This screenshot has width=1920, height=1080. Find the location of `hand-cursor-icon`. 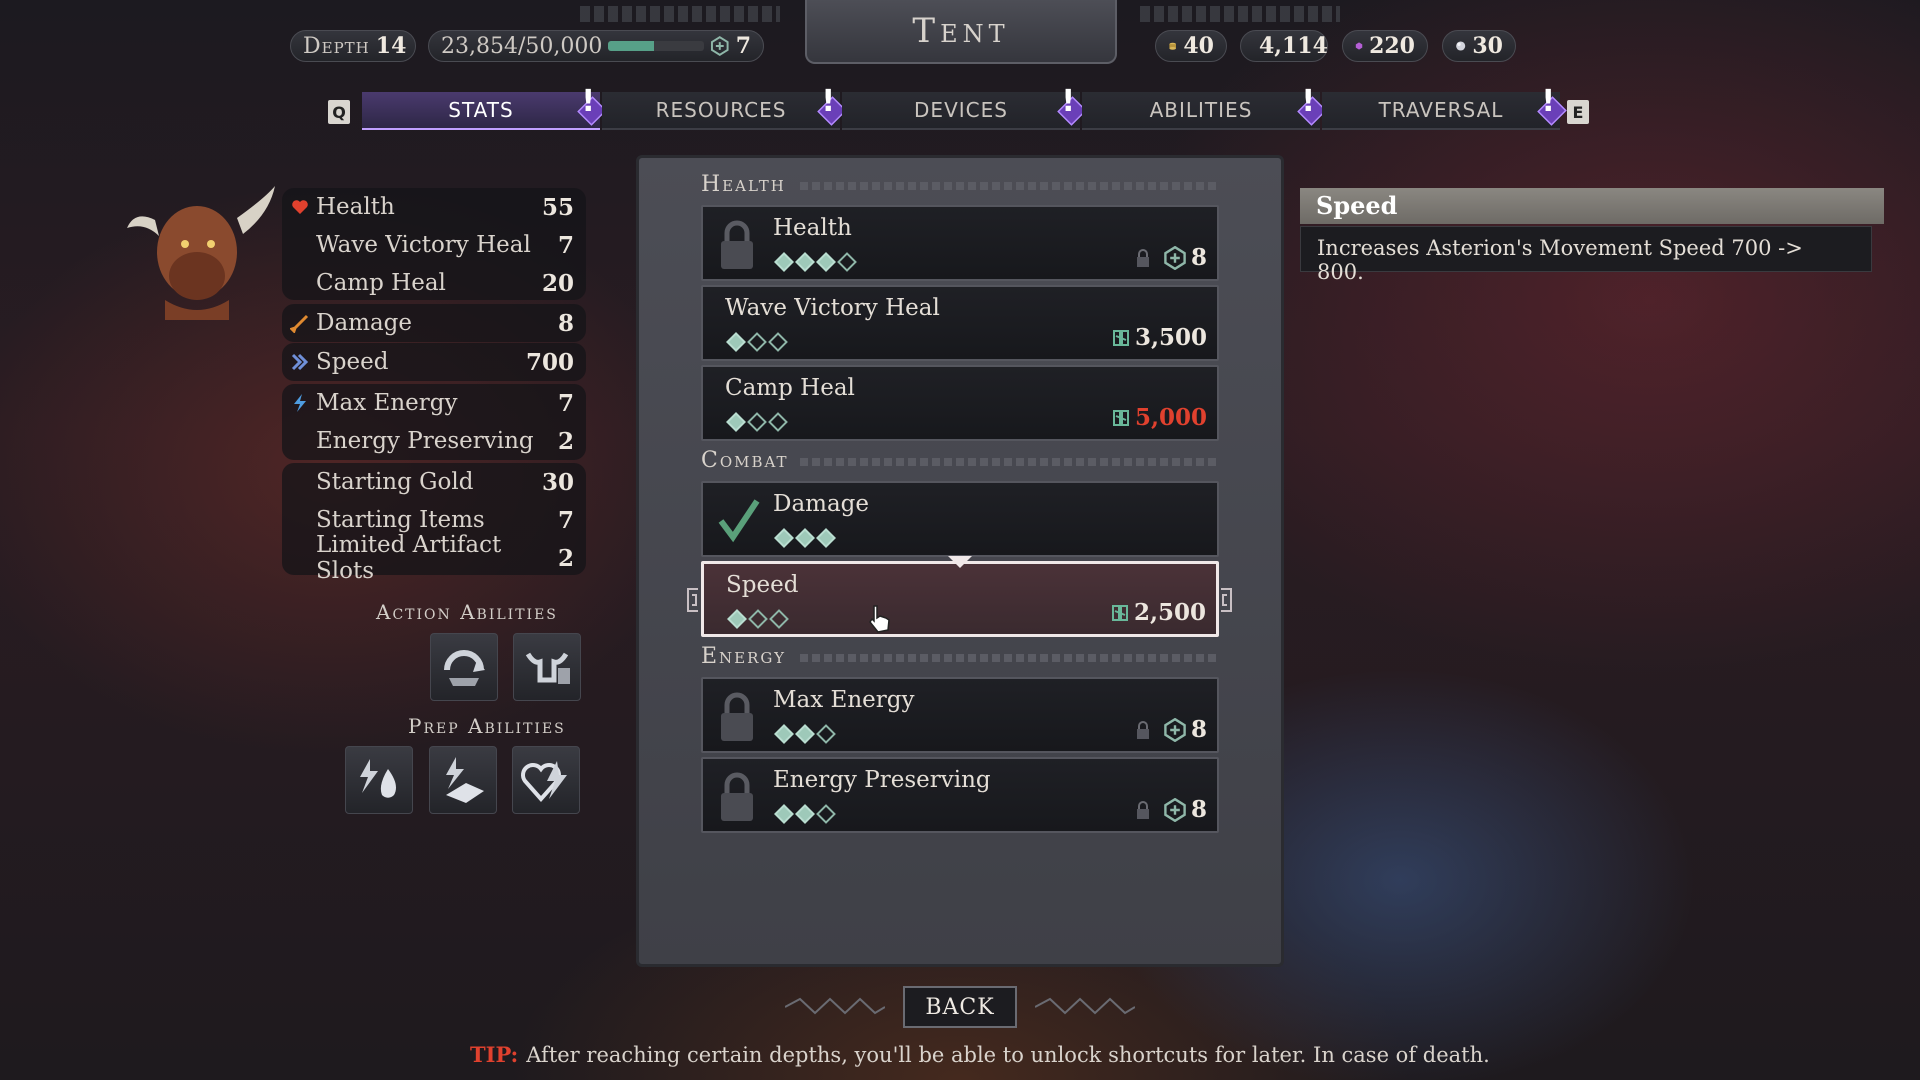

hand-cursor-icon is located at coordinates (879, 619).